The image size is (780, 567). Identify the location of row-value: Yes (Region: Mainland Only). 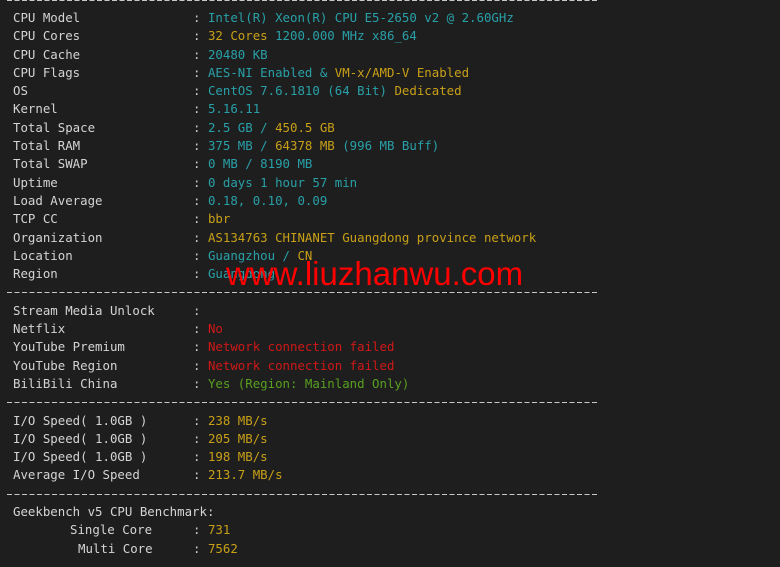
(308, 383).